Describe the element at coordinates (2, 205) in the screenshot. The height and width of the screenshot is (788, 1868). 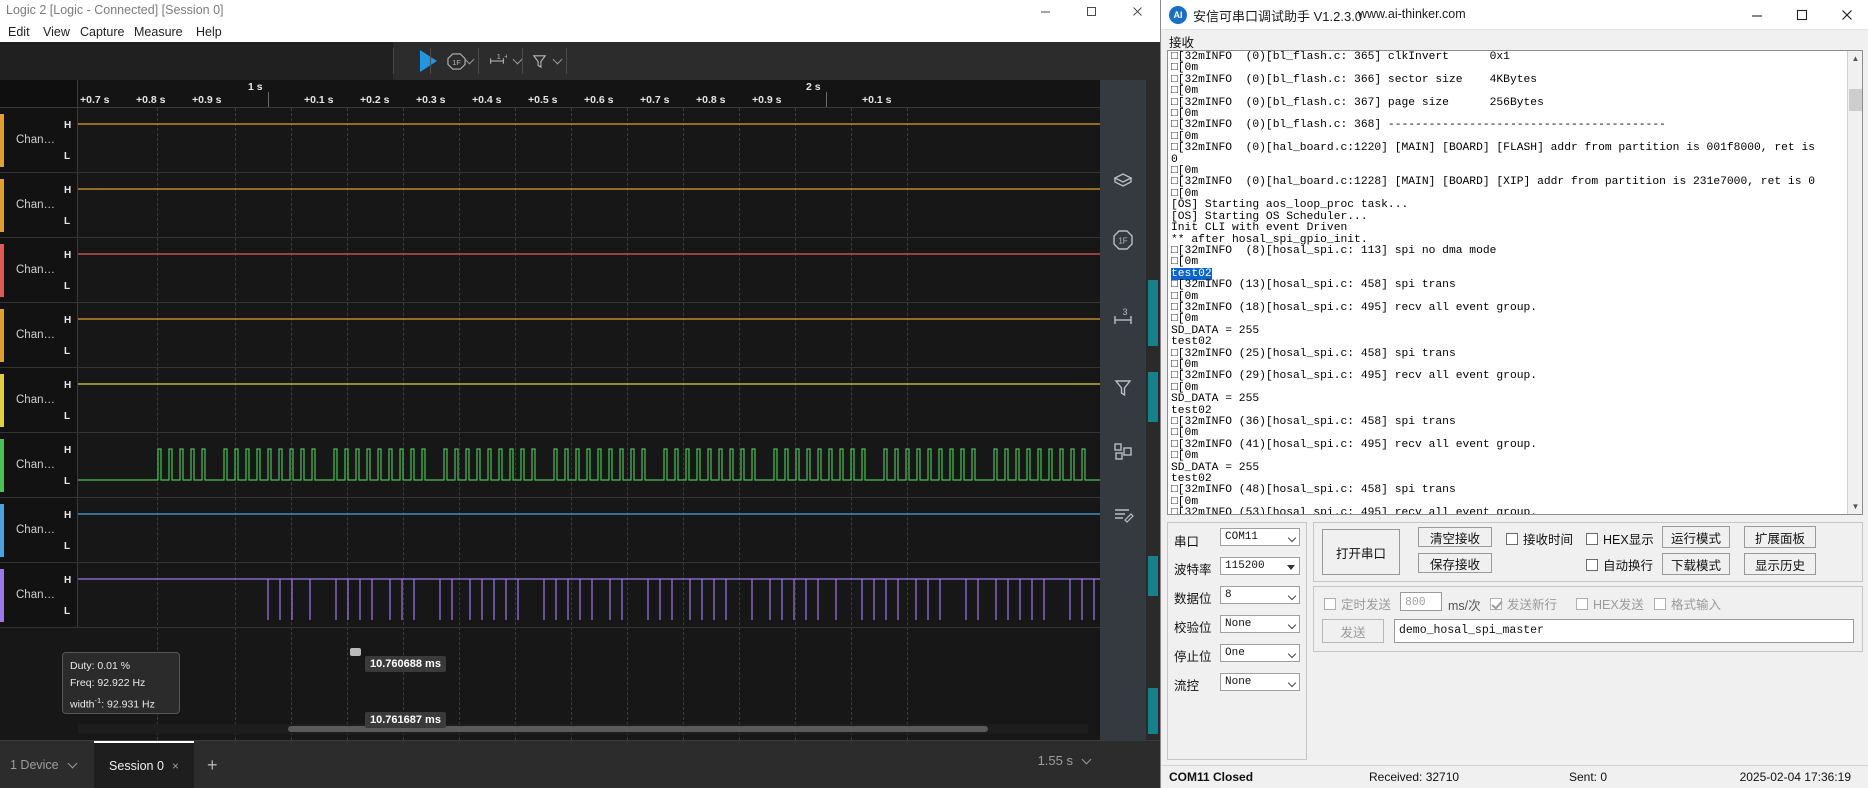
I see `channel-color-indicator` at that location.